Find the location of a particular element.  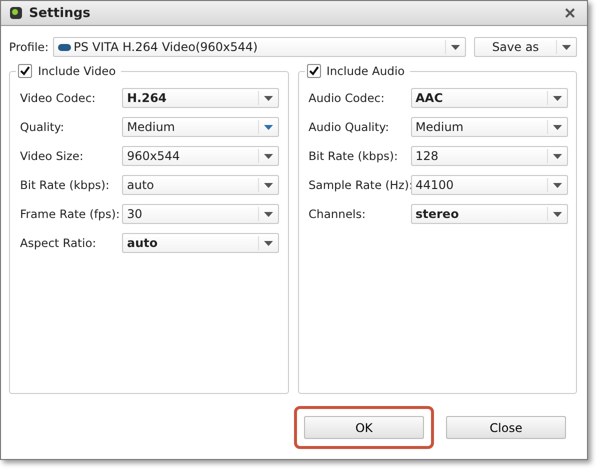

window-title: Settings is located at coordinates (60, 13).